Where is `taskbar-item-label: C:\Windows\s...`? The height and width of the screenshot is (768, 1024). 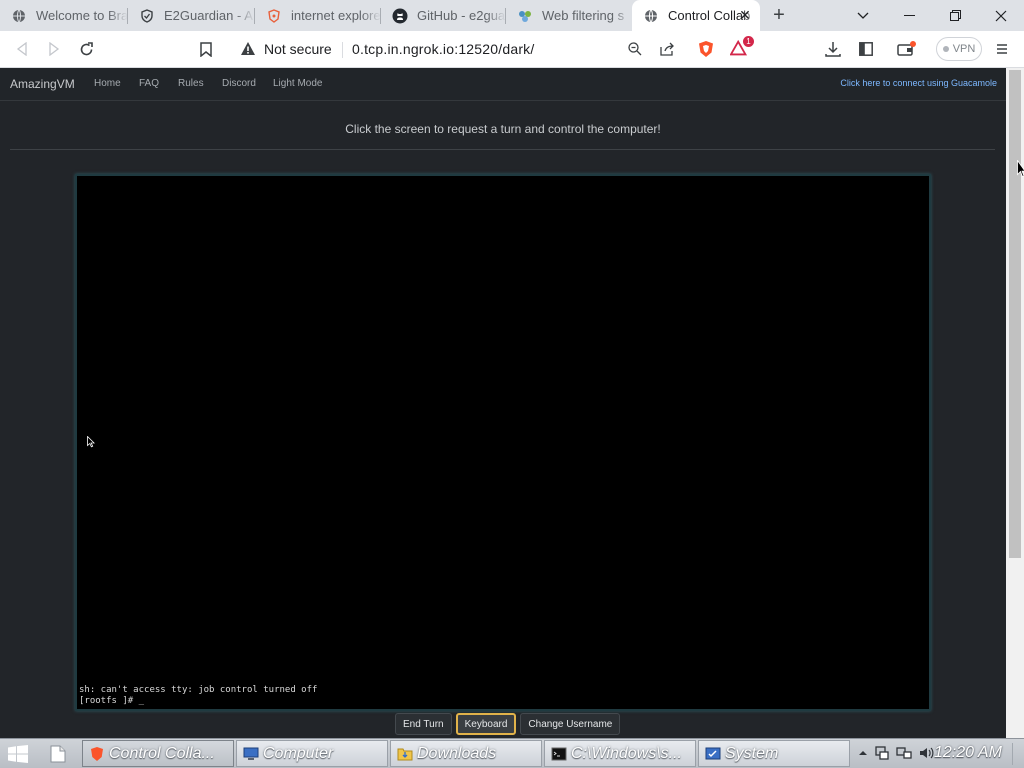
taskbar-item-label: C:\Windows\s... is located at coordinates (626, 753).